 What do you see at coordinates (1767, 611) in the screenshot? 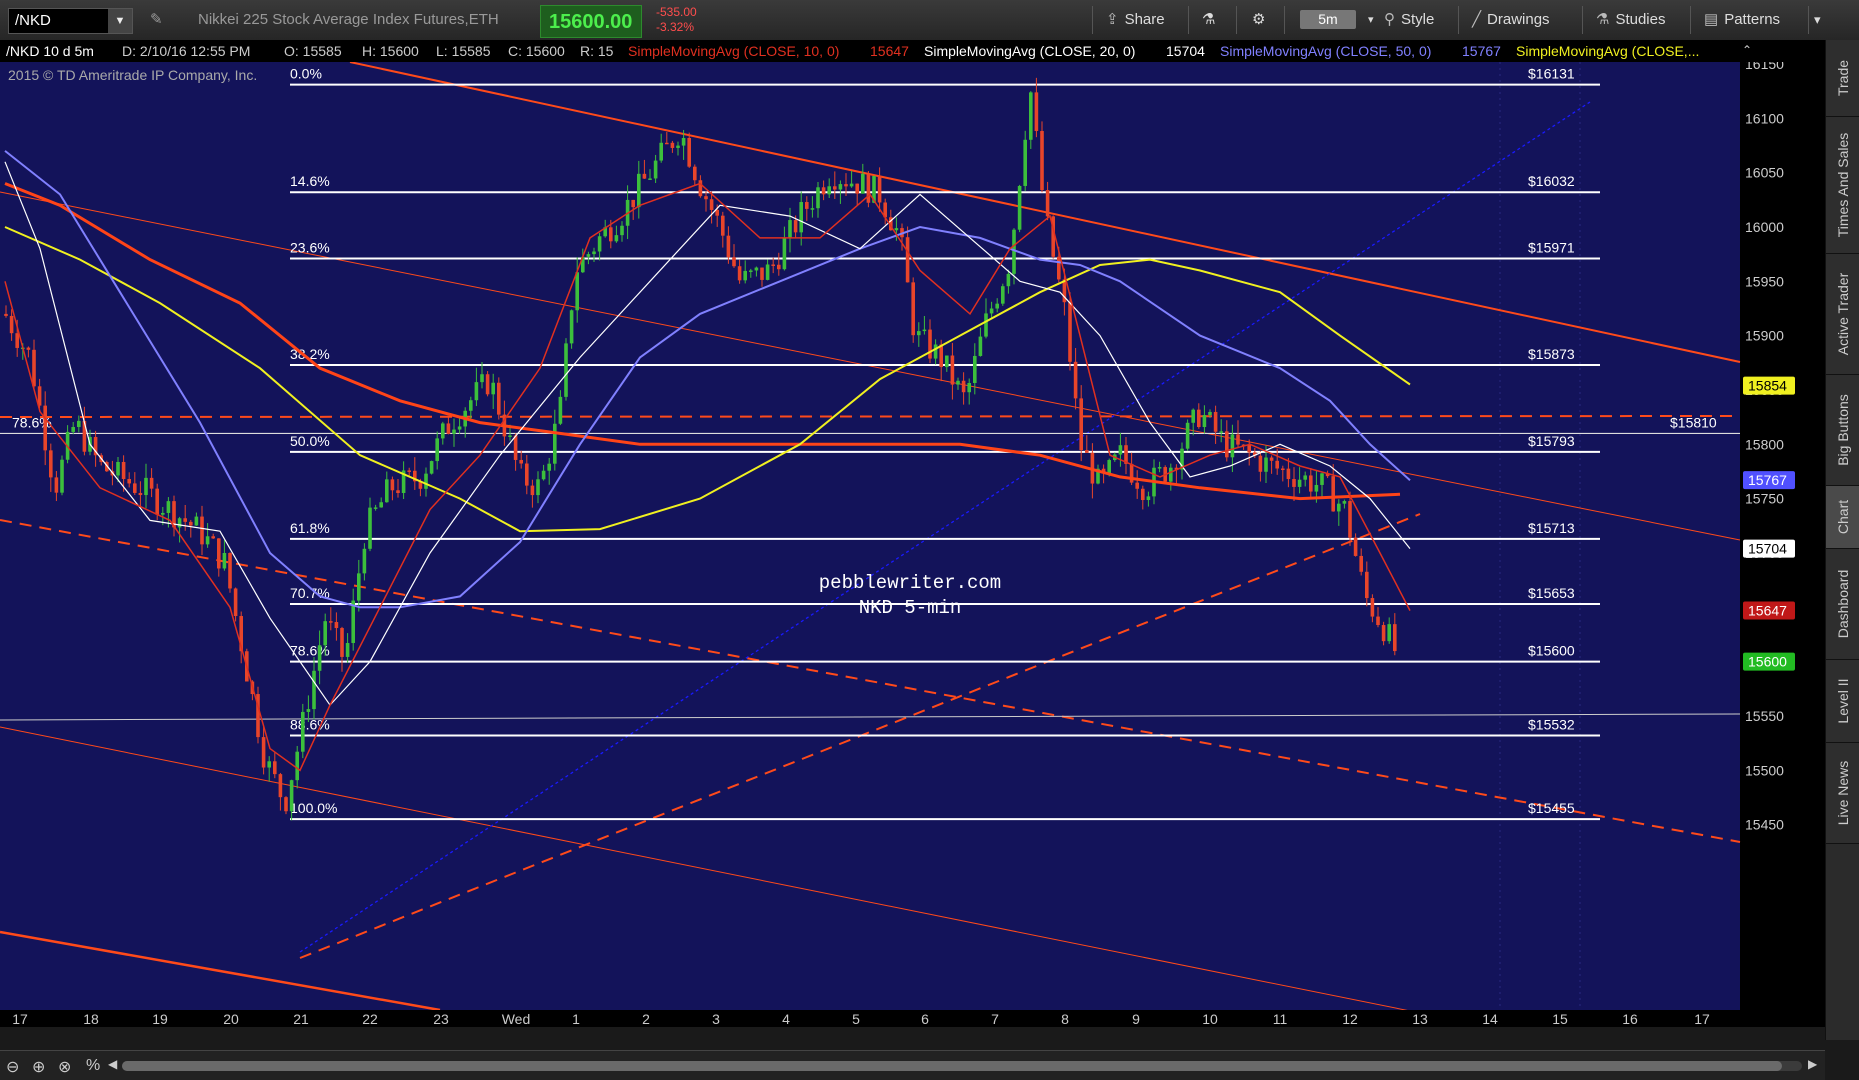
I see `price-bubble-label: 15647` at bounding box center [1767, 611].